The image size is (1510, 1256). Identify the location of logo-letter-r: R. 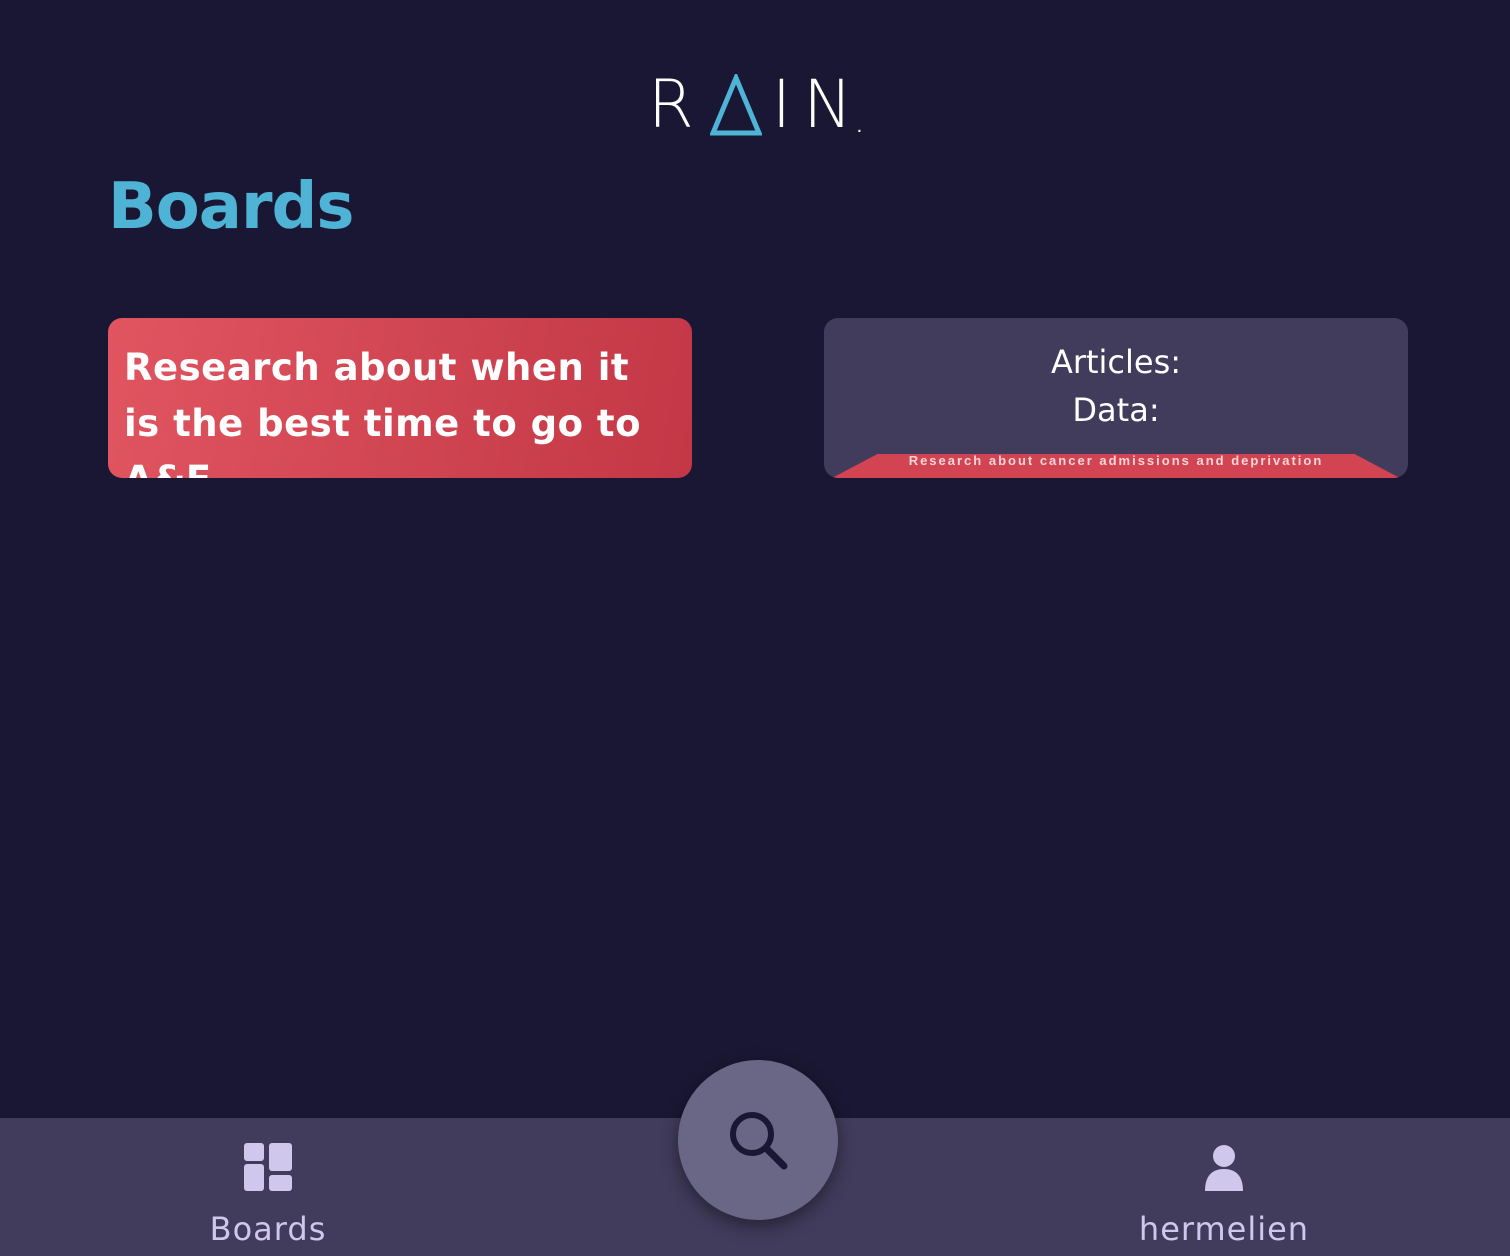
(676, 104).